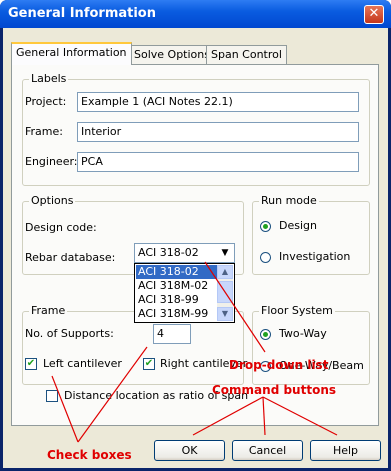  Describe the element at coordinates (46, 101) in the screenshot. I see `project-label: Project:` at that location.